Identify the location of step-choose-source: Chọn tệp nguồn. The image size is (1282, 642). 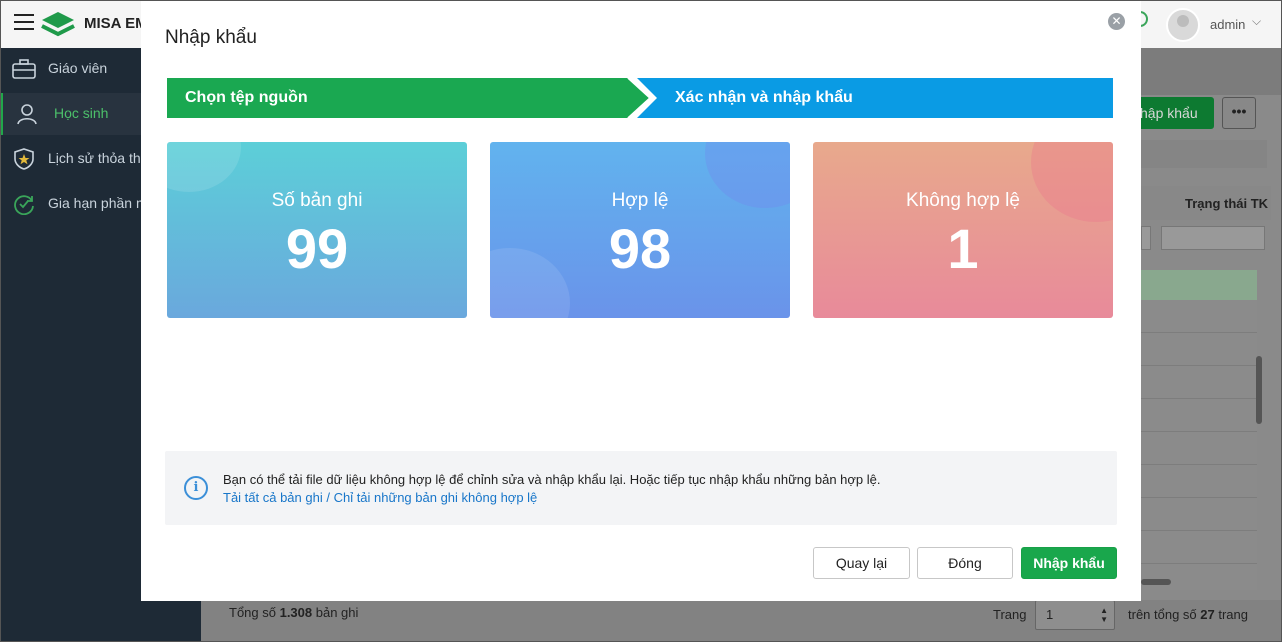
(246, 97).